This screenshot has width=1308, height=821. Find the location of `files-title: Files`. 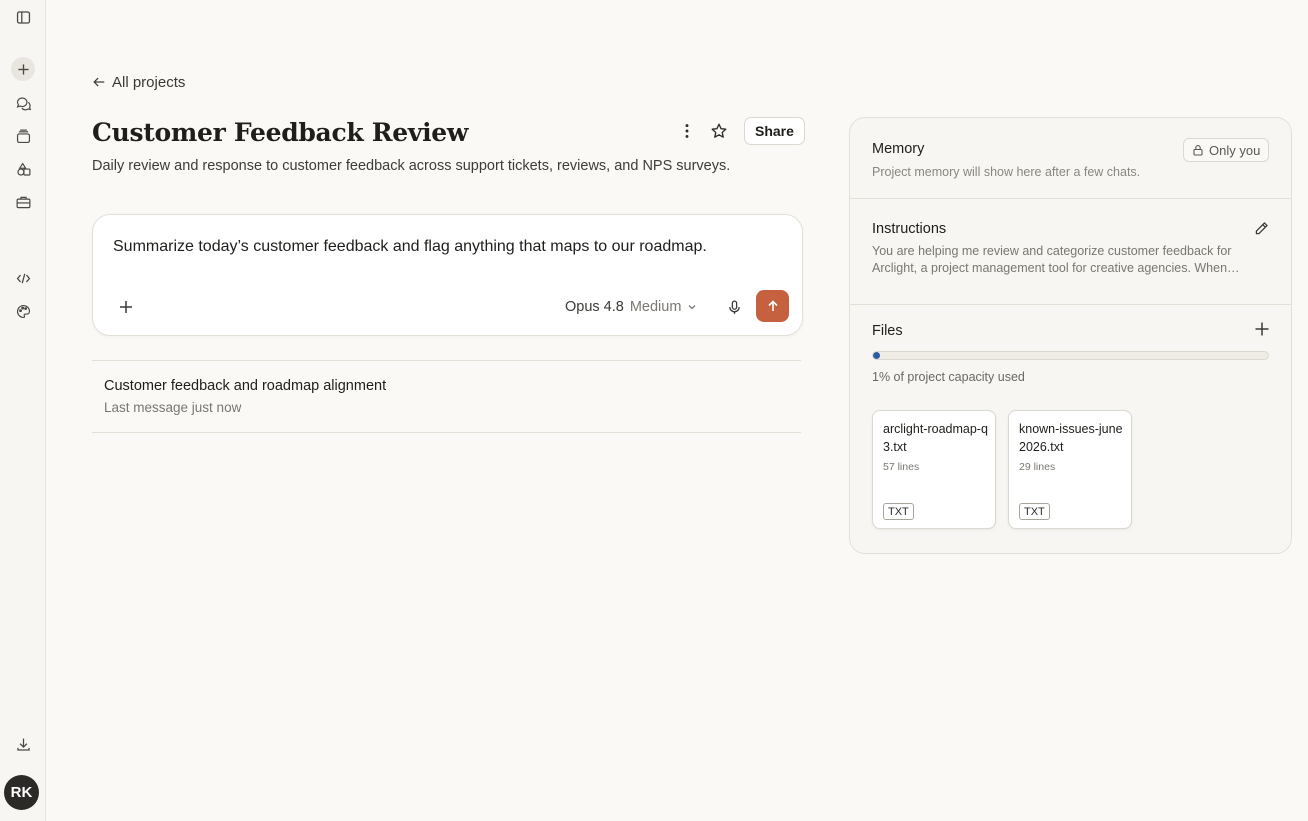

files-title: Files is located at coordinates (887, 331).